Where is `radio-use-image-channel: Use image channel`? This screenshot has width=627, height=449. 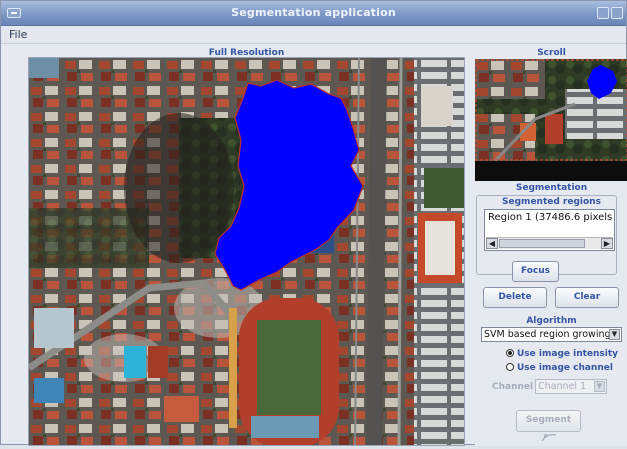 radio-use-image-channel: Use image channel is located at coordinates (559, 368).